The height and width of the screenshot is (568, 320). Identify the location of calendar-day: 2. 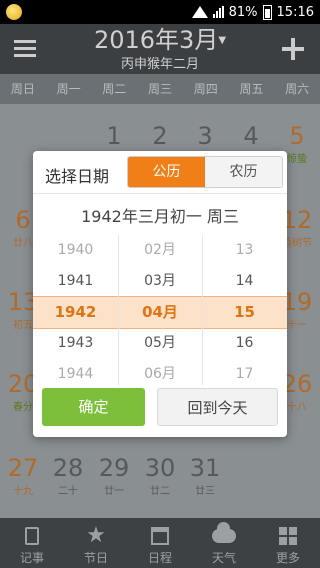
(160, 136).